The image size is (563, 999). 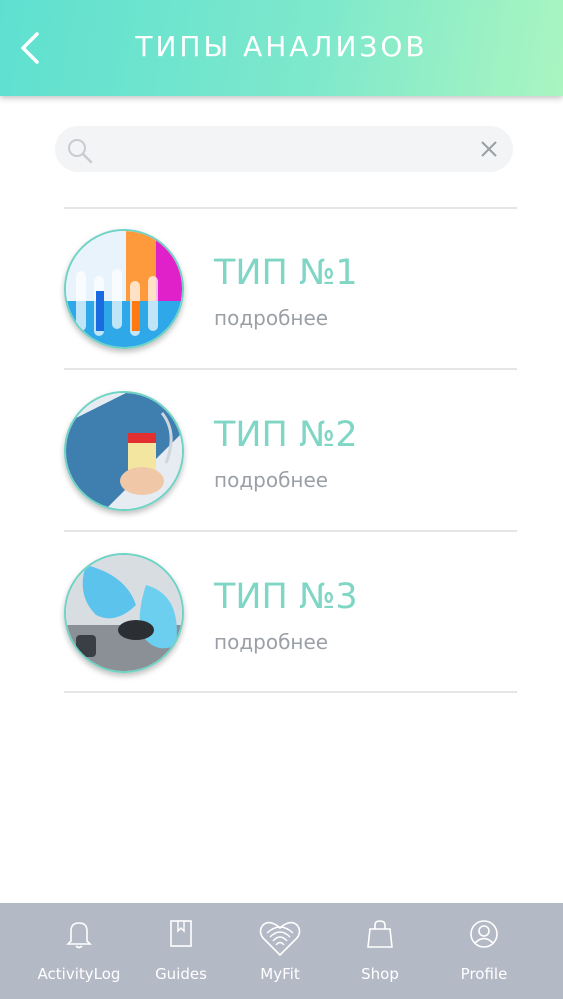 I want to click on bell-icon, so click(x=79, y=935).